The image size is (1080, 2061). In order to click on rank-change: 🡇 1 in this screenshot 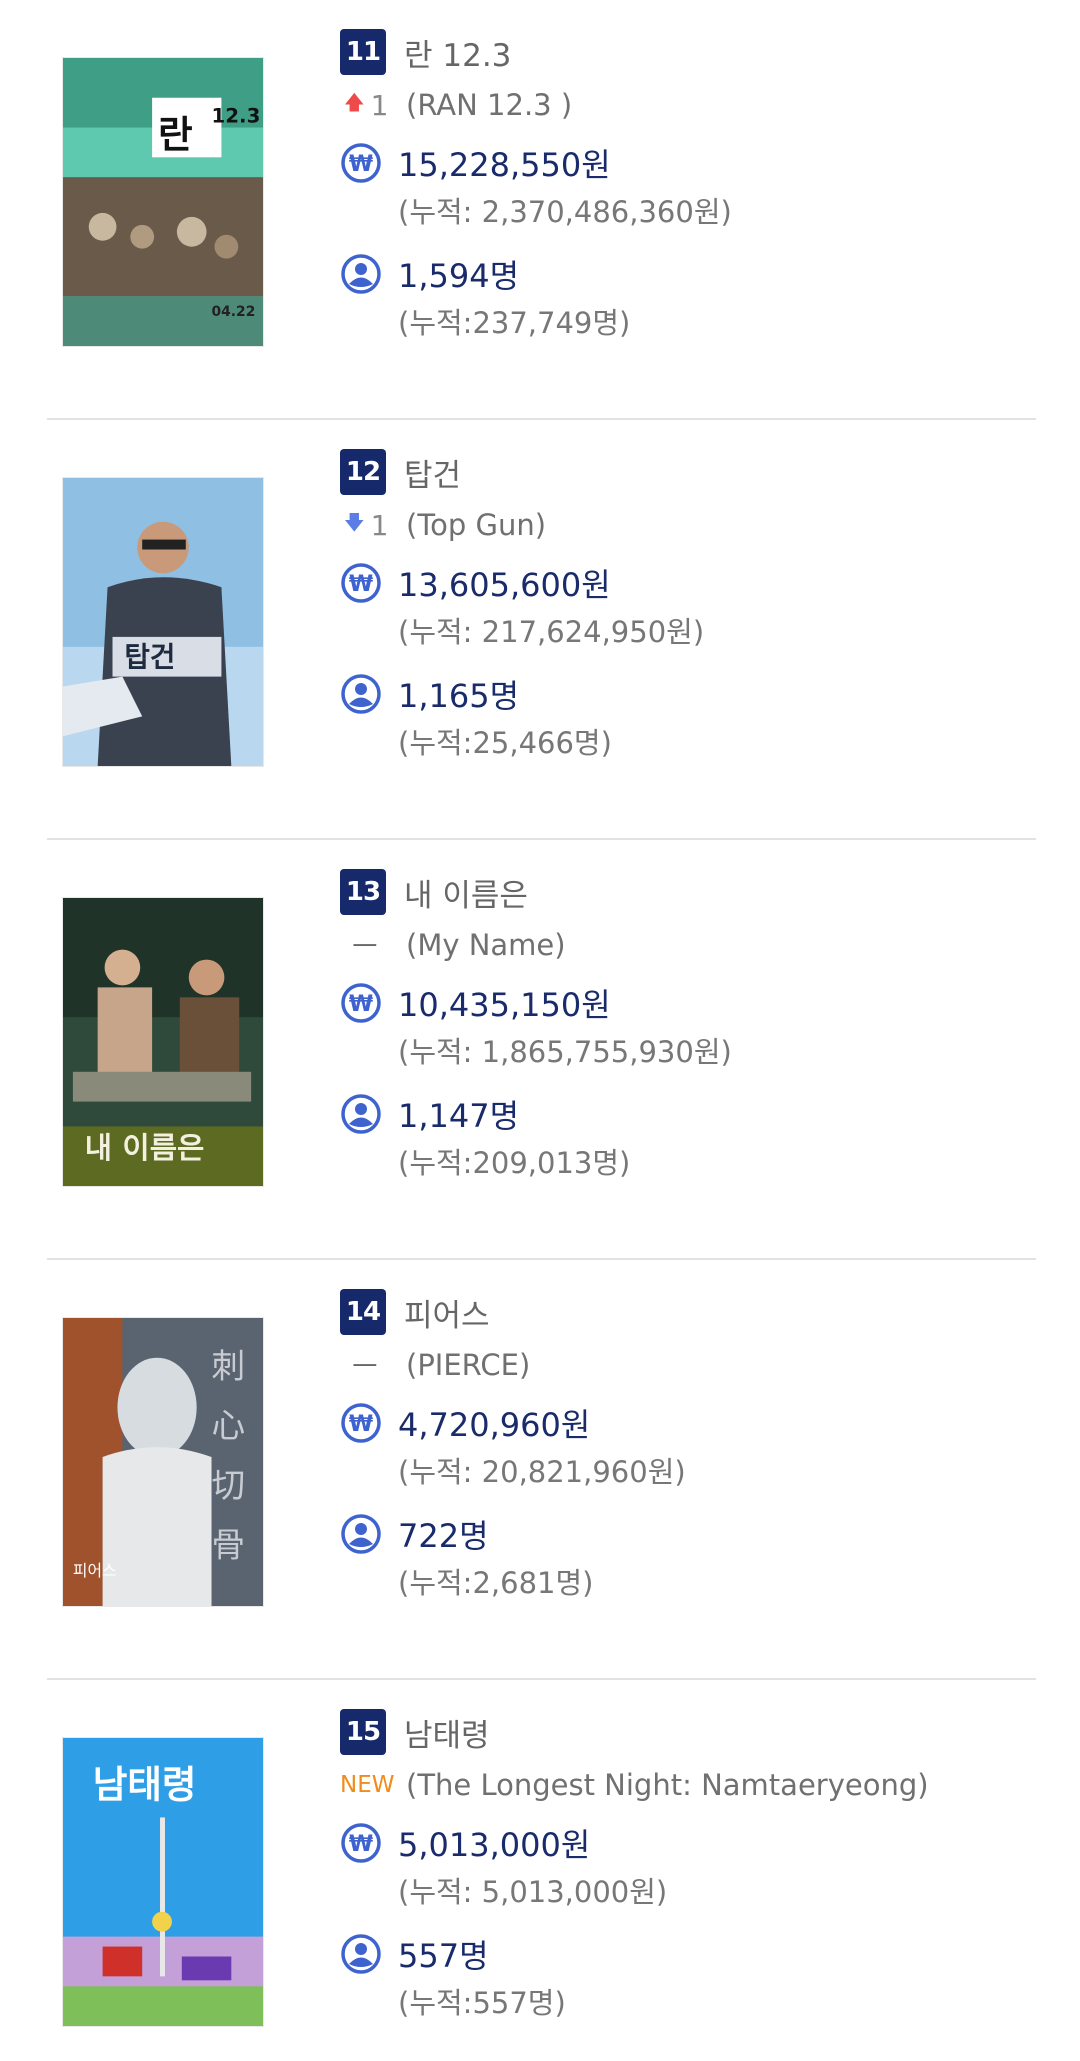, I will do `click(373, 525)`.